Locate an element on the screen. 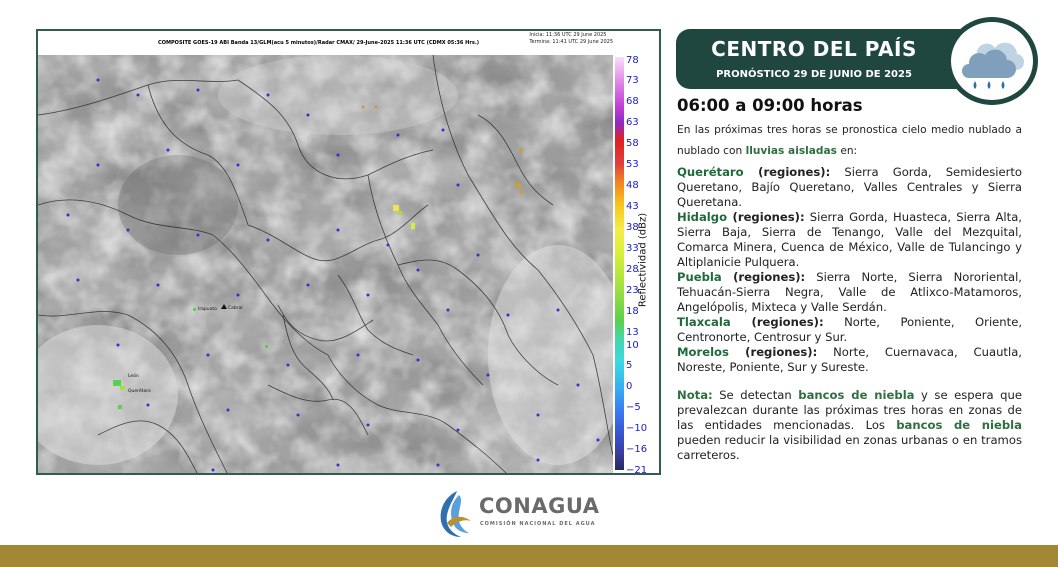 The width and height of the screenshot is (1058, 567). place-label-queretaro: Querétaro is located at coordinates (139, 390).